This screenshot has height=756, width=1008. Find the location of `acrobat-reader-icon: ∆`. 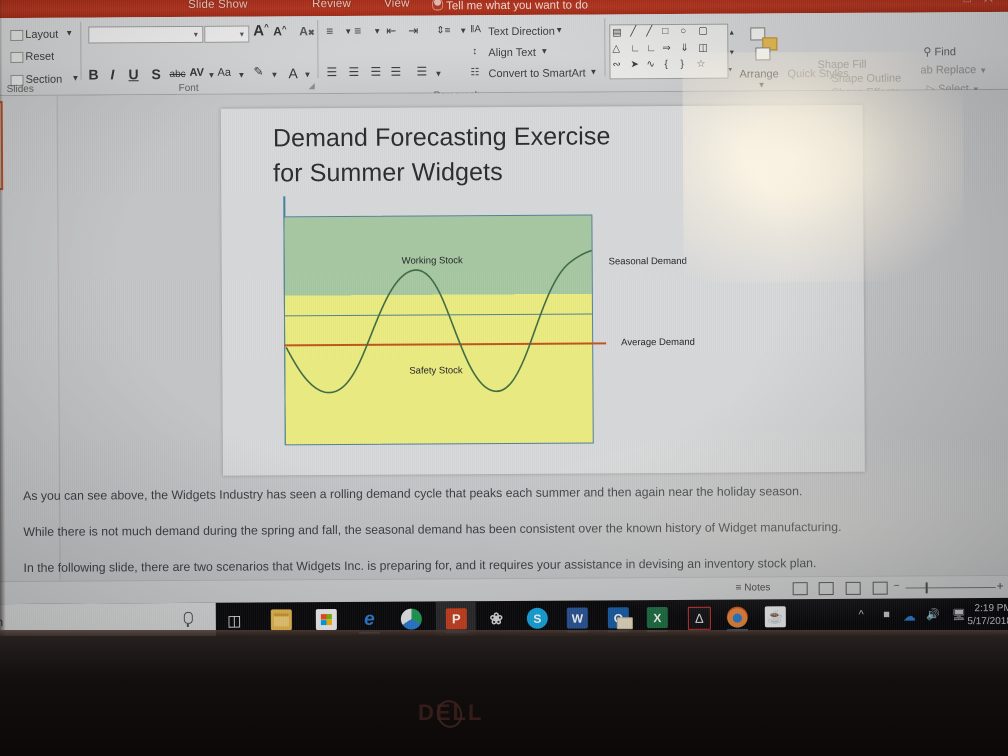

acrobat-reader-icon: ∆ is located at coordinates (699, 618).